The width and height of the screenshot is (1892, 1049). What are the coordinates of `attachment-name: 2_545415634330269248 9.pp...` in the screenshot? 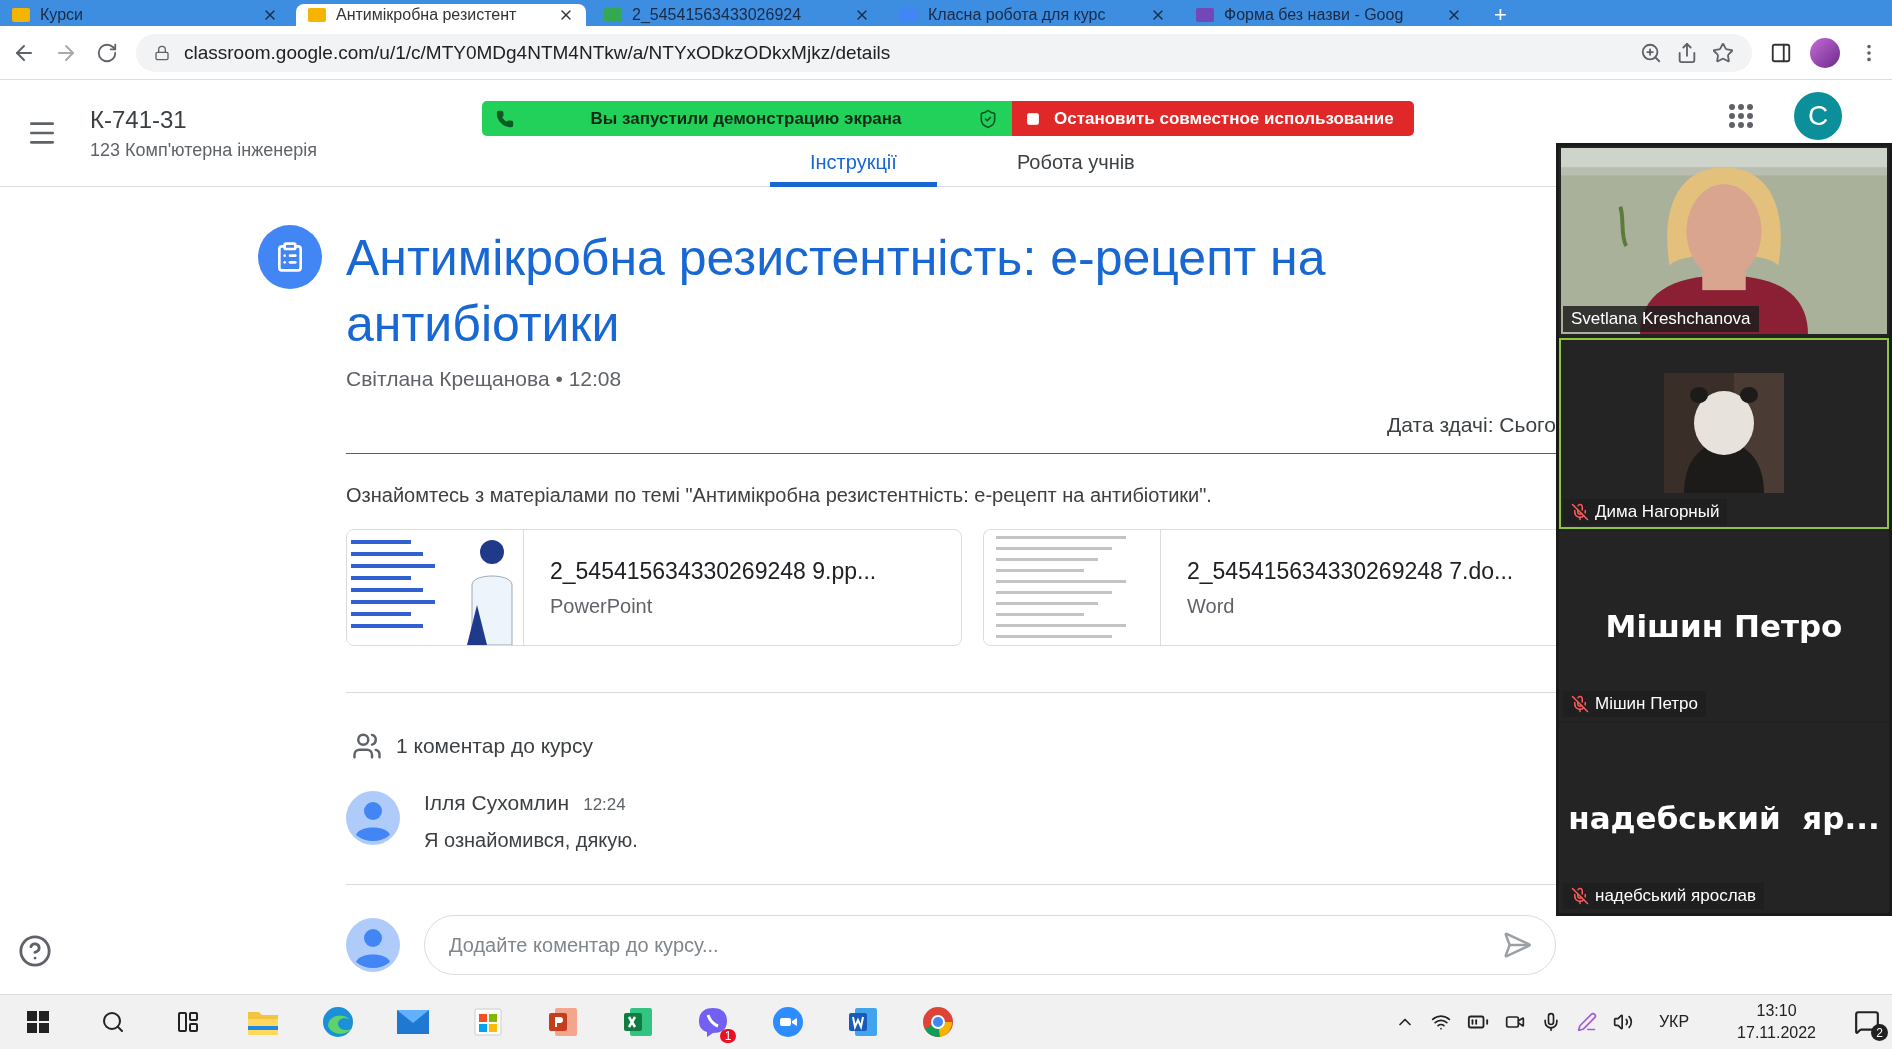 It's located at (713, 571).